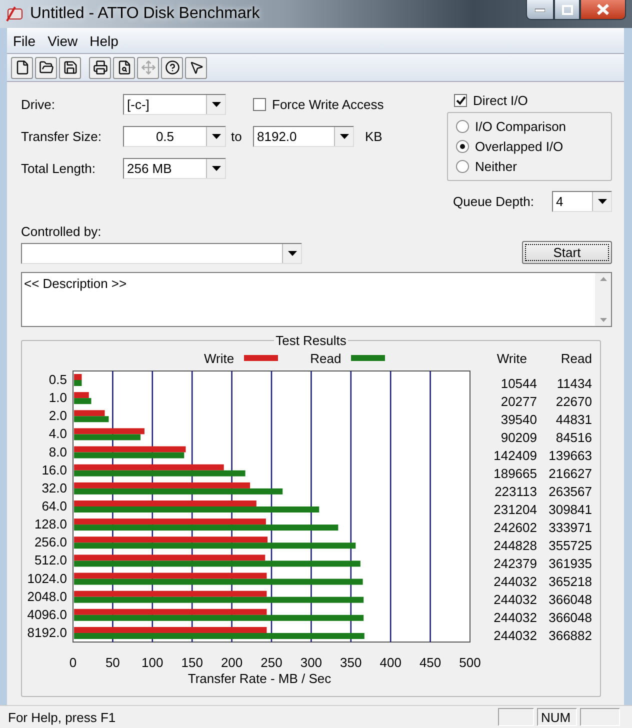 This screenshot has height=728, width=632. Describe the element at coordinates (57, 379) in the screenshot. I see `size-label: 0.5` at that location.